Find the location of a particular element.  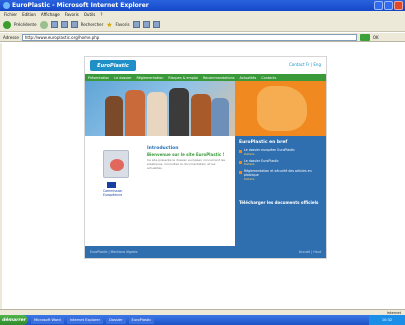

address-bar: Adresse OK is located at coordinates (202, 37).